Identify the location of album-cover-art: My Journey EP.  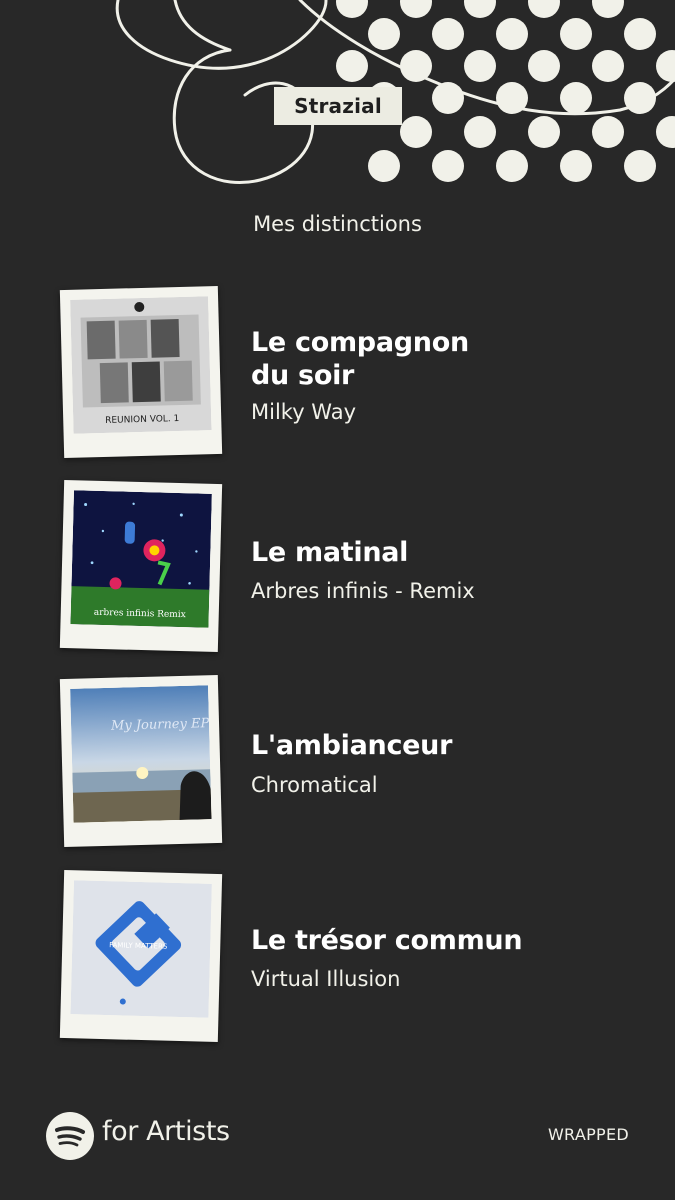
(141, 754).